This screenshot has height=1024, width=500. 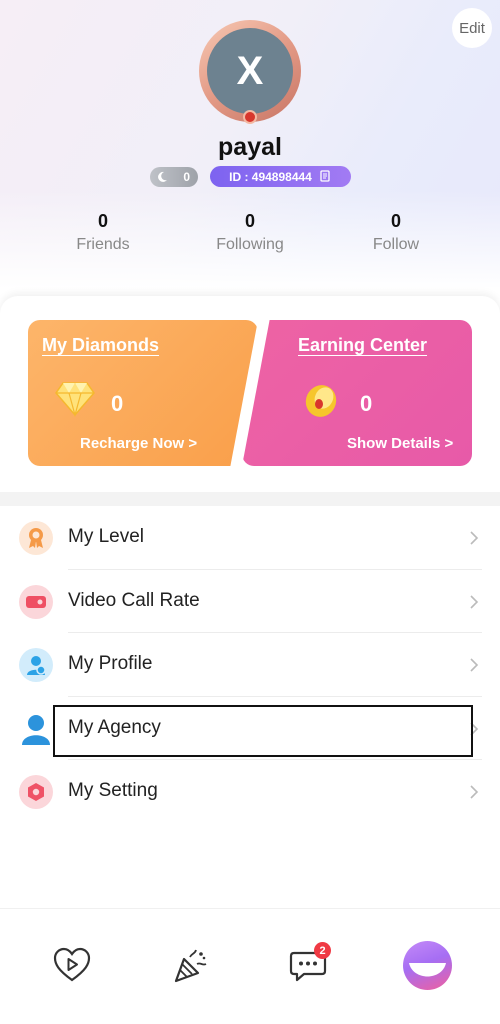 I want to click on moon-level-value: 0, so click(x=186, y=177).